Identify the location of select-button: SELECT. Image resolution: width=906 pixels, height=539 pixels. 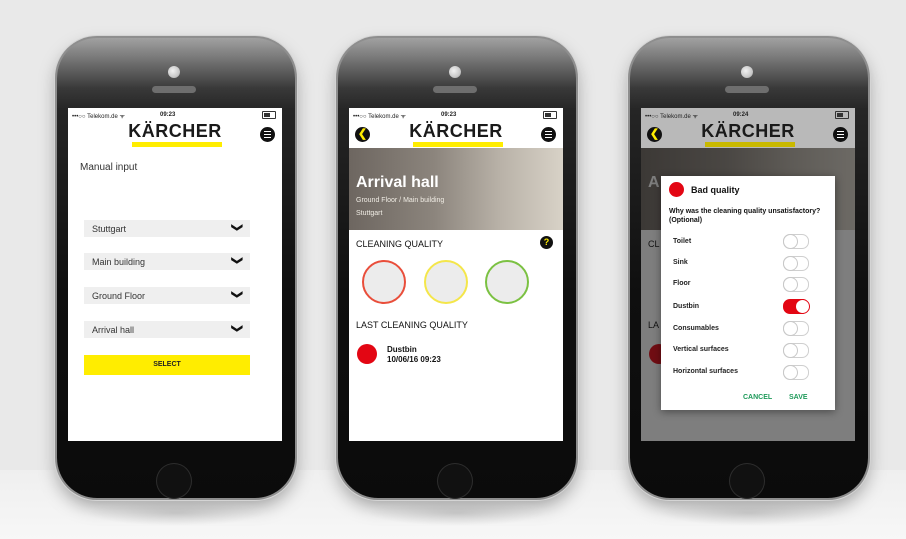
(167, 365).